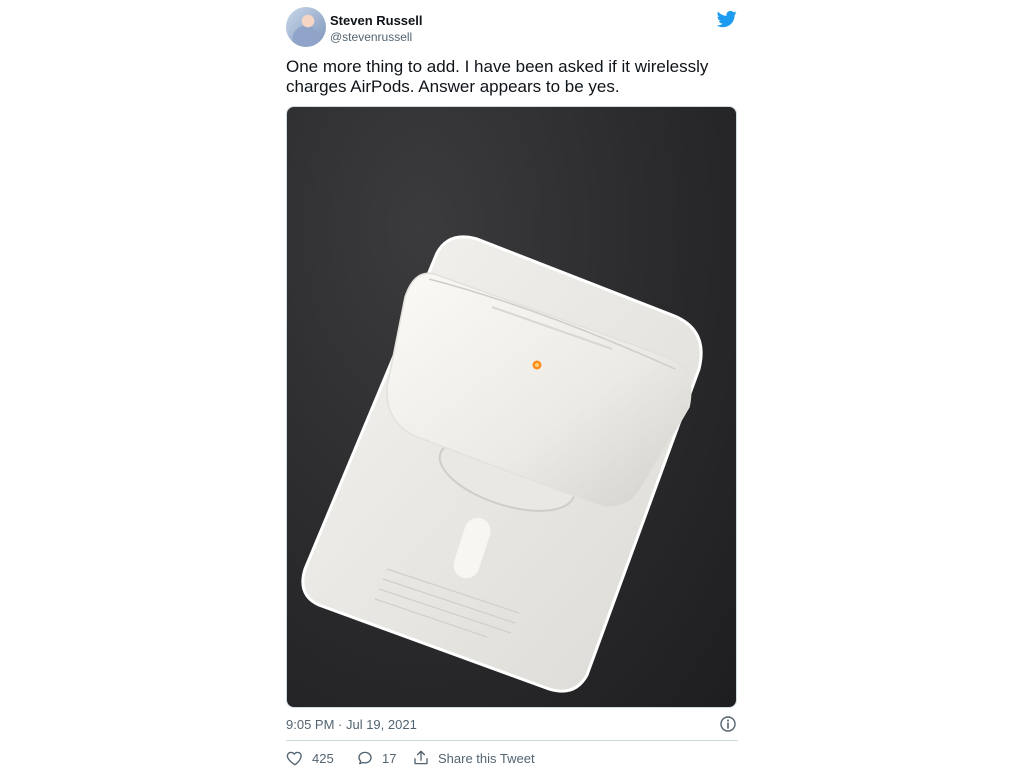 This screenshot has height=769, width=1024. Describe the element at coordinates (512, 725) in the screenshot. I see `tweet-meta: 9:05 PM · Jul 19, 2021` at that location.